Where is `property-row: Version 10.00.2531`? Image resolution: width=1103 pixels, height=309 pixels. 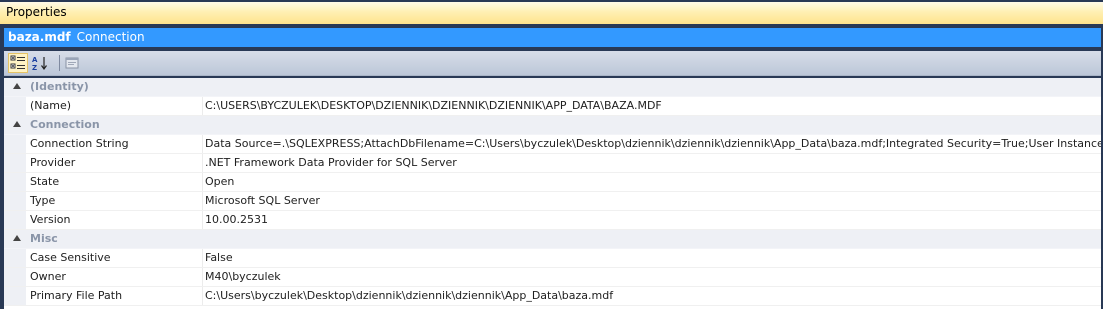
property-row: Version 10.00.2531 is located at coordinates (552, 220).